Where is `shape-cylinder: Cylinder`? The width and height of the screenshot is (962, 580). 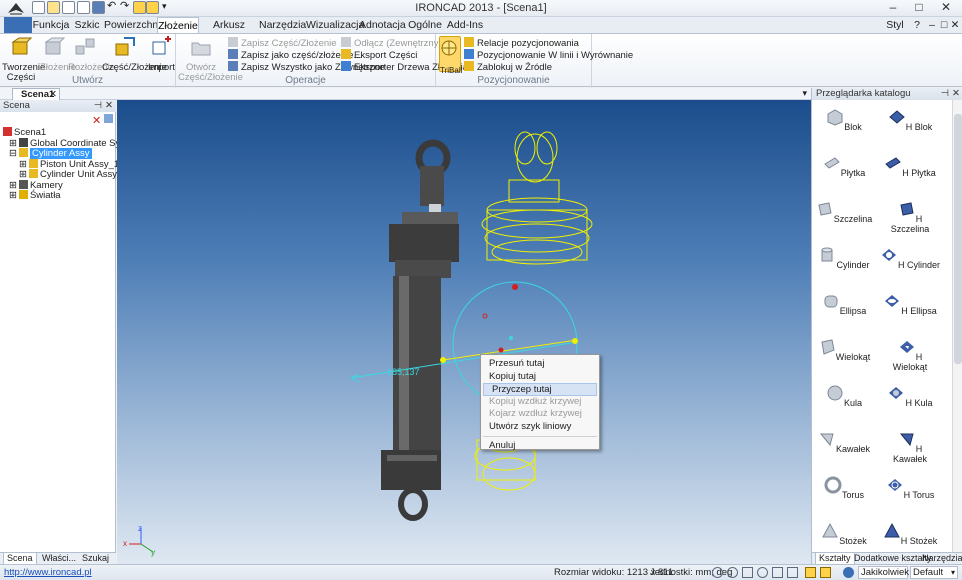
shape-cylinder: Cylinder is located at coordinates (844, 265).